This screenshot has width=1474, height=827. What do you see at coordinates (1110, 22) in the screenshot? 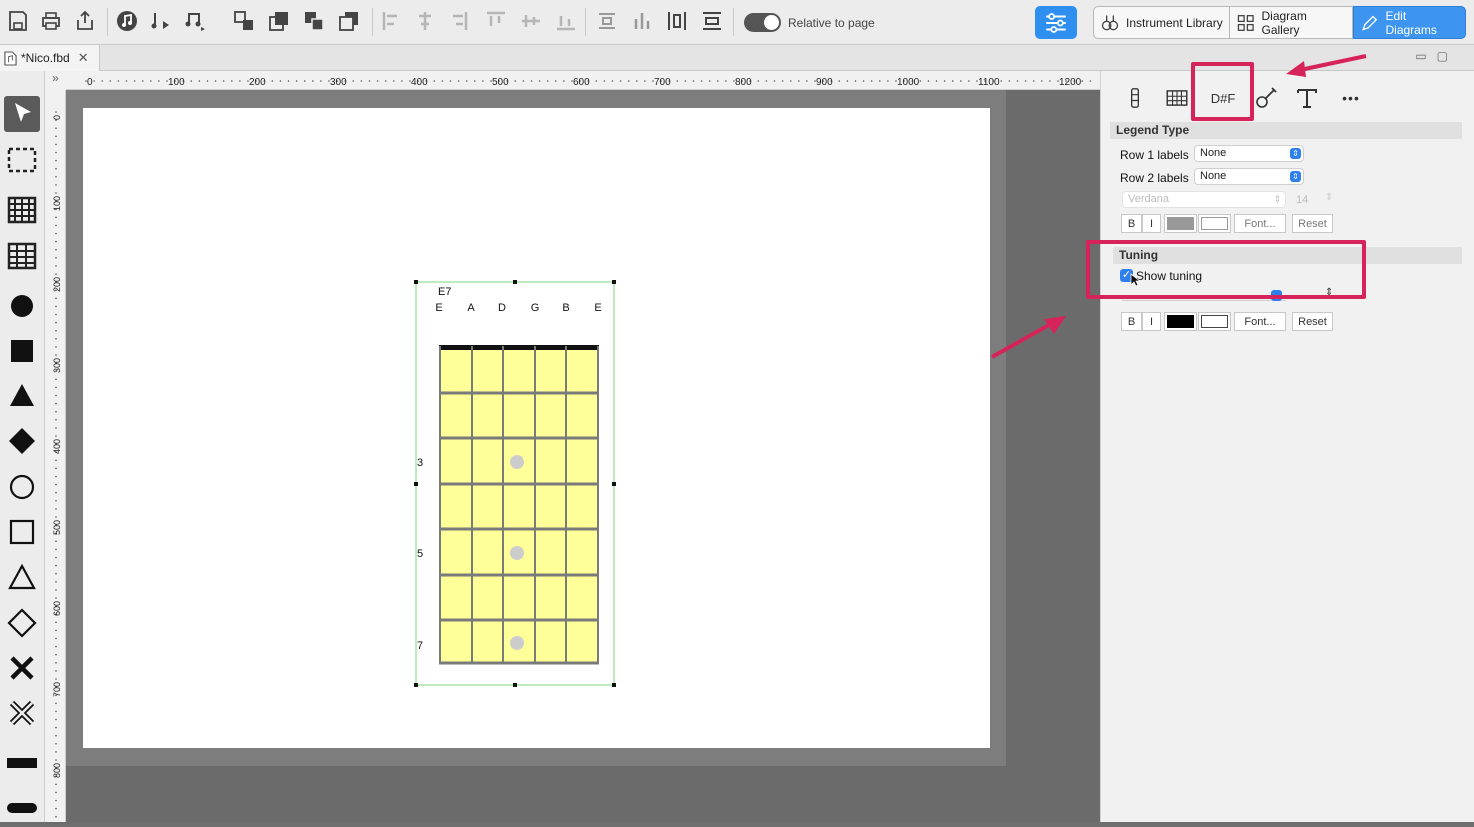
I see `instrument-icon` at bounding box center [1110, 22].